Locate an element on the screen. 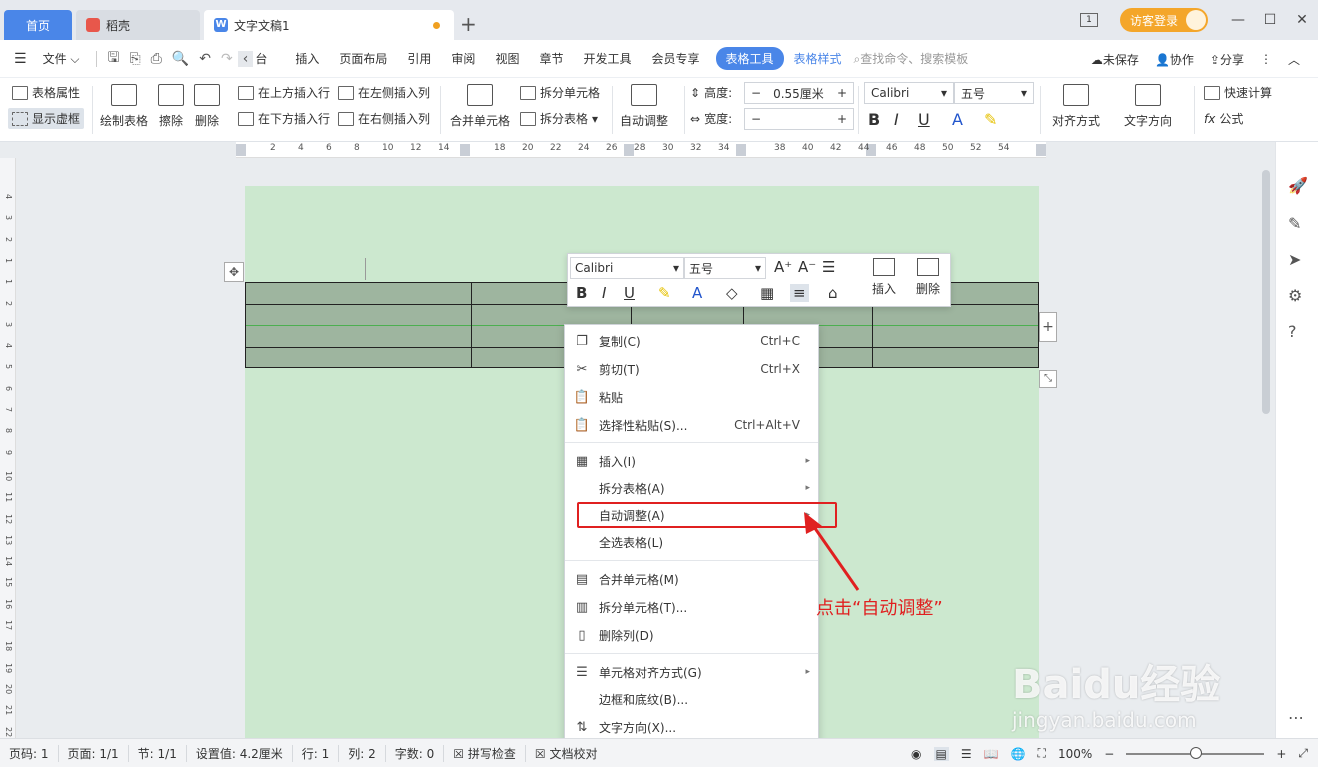 The image size is (1318, 767). vertical-ruler: 4 3 2 1 1 2 3 4 5 6 7 8 9 10 11 12 13 14 15 16 17 18 19 20 21 22 is located at coordinates (8, 448).